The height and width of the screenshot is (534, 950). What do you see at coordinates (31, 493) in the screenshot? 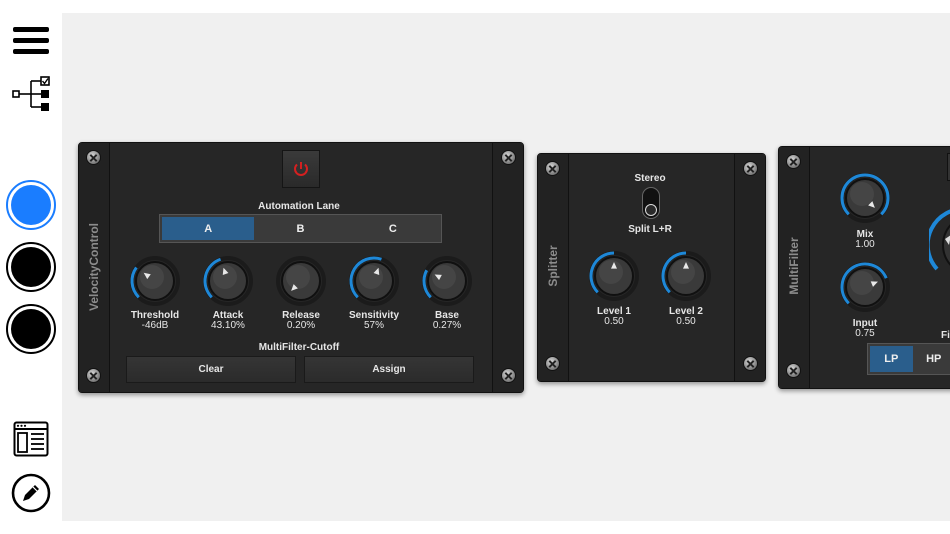
I see `edit-pencil-icon` at bounding box center [31, 493].